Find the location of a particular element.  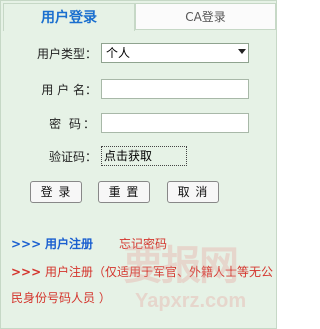

user-type-value: 个人 is located at coordinates (118, 53).